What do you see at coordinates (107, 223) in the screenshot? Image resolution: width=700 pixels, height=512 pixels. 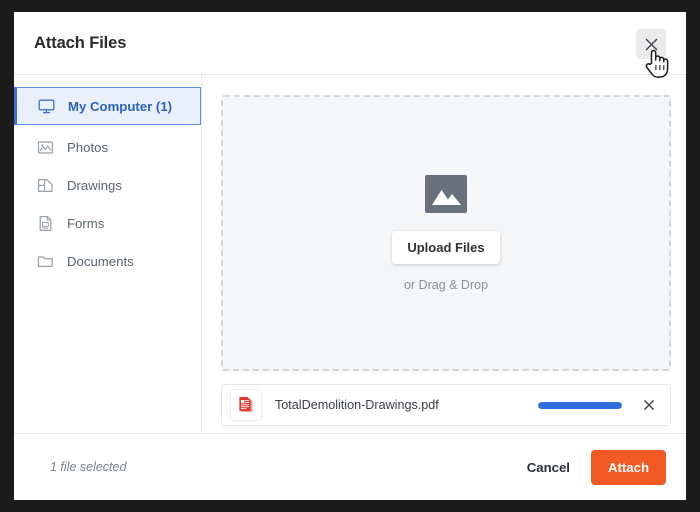 I see `sidebar-item-forms: Forms` at bounding box center [107, 223].